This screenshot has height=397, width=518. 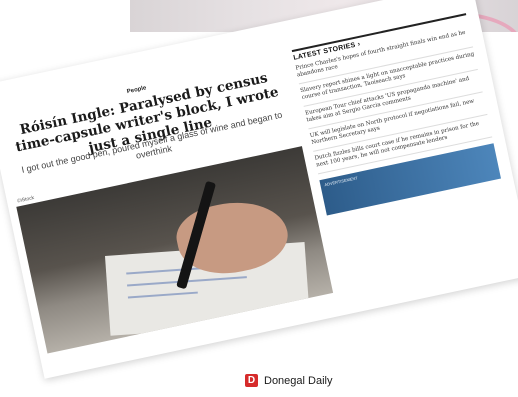 What do you see at coordinates (341, 181) in the screenshot?
I see `ad-label: ADVERTISEMENT` at bounding box center [341, 181].